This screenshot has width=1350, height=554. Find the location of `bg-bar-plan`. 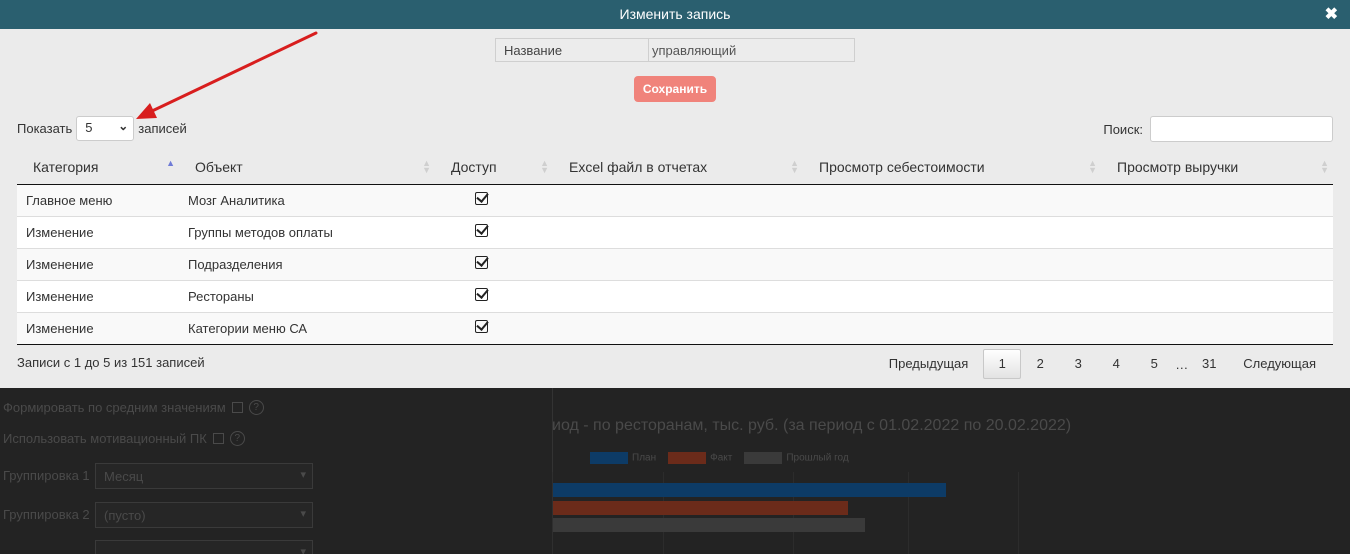

bg-bar-plan is located at coordinates (749, 490).